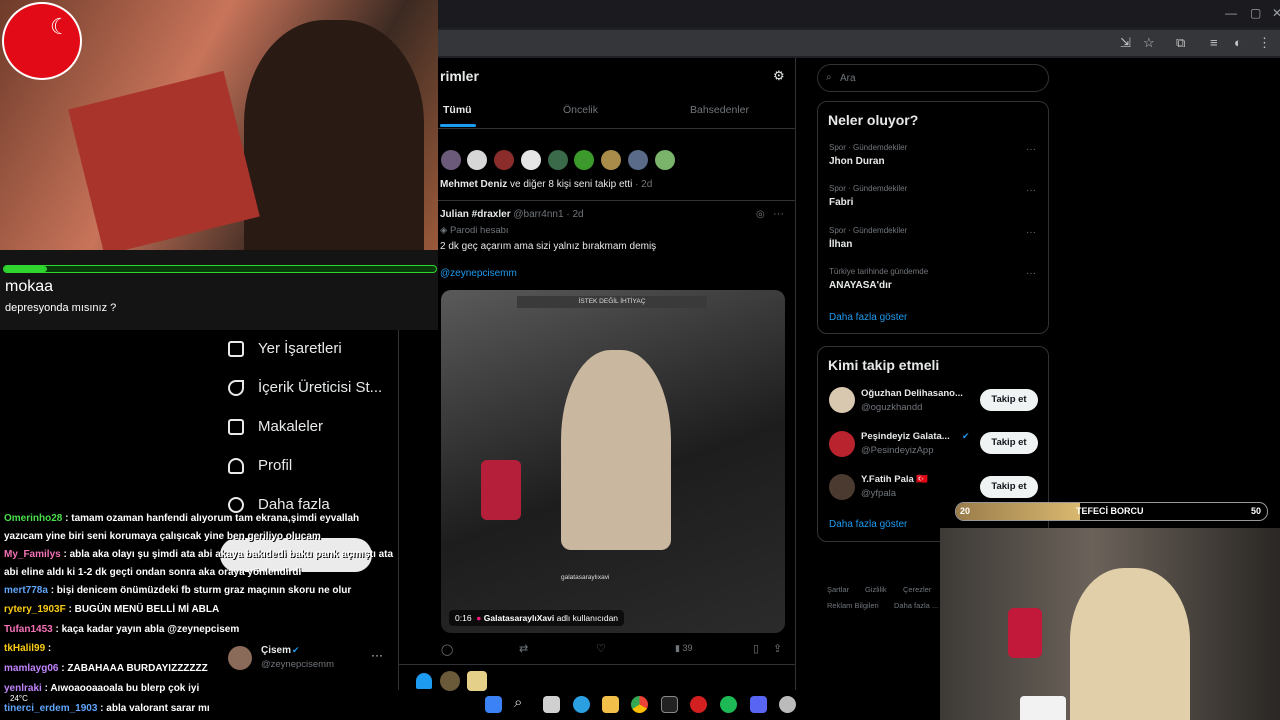 The height and width of the screenshot is (720, 1280). Describe the element at coordinates (897, 450) in the screenshot. I see `suggested-user-handle: @PesindeyizApp` at that location.